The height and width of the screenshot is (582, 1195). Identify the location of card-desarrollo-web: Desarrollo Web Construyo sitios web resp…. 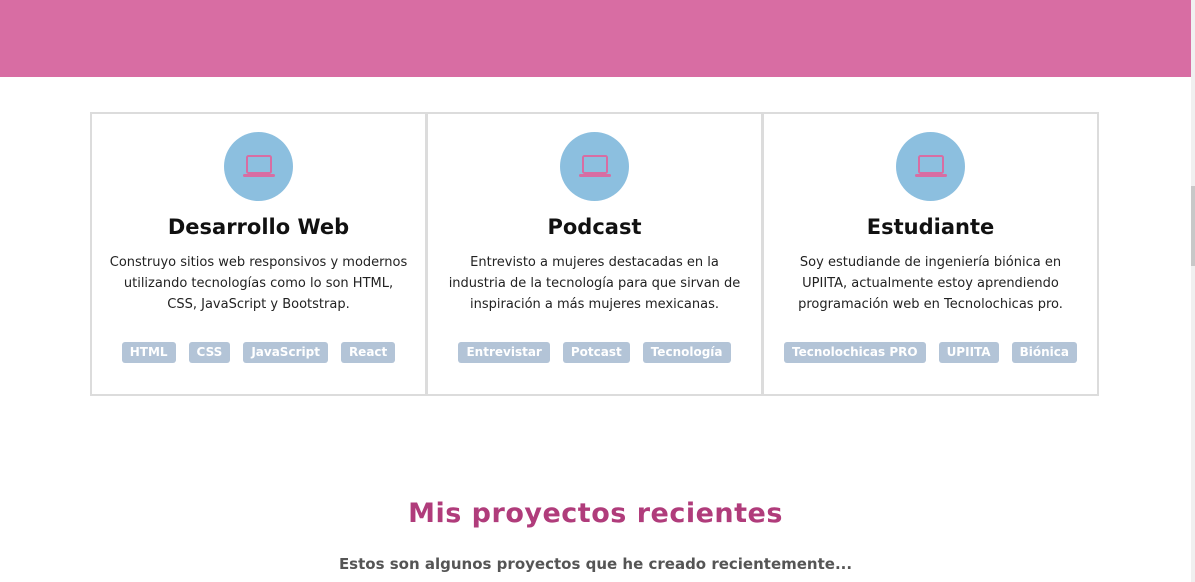
(258, 254).